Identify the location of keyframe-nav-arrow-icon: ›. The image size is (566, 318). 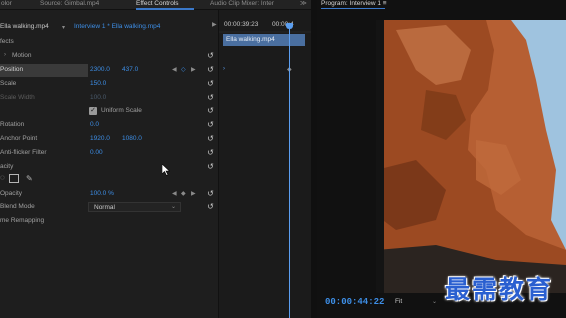
(224, 69).